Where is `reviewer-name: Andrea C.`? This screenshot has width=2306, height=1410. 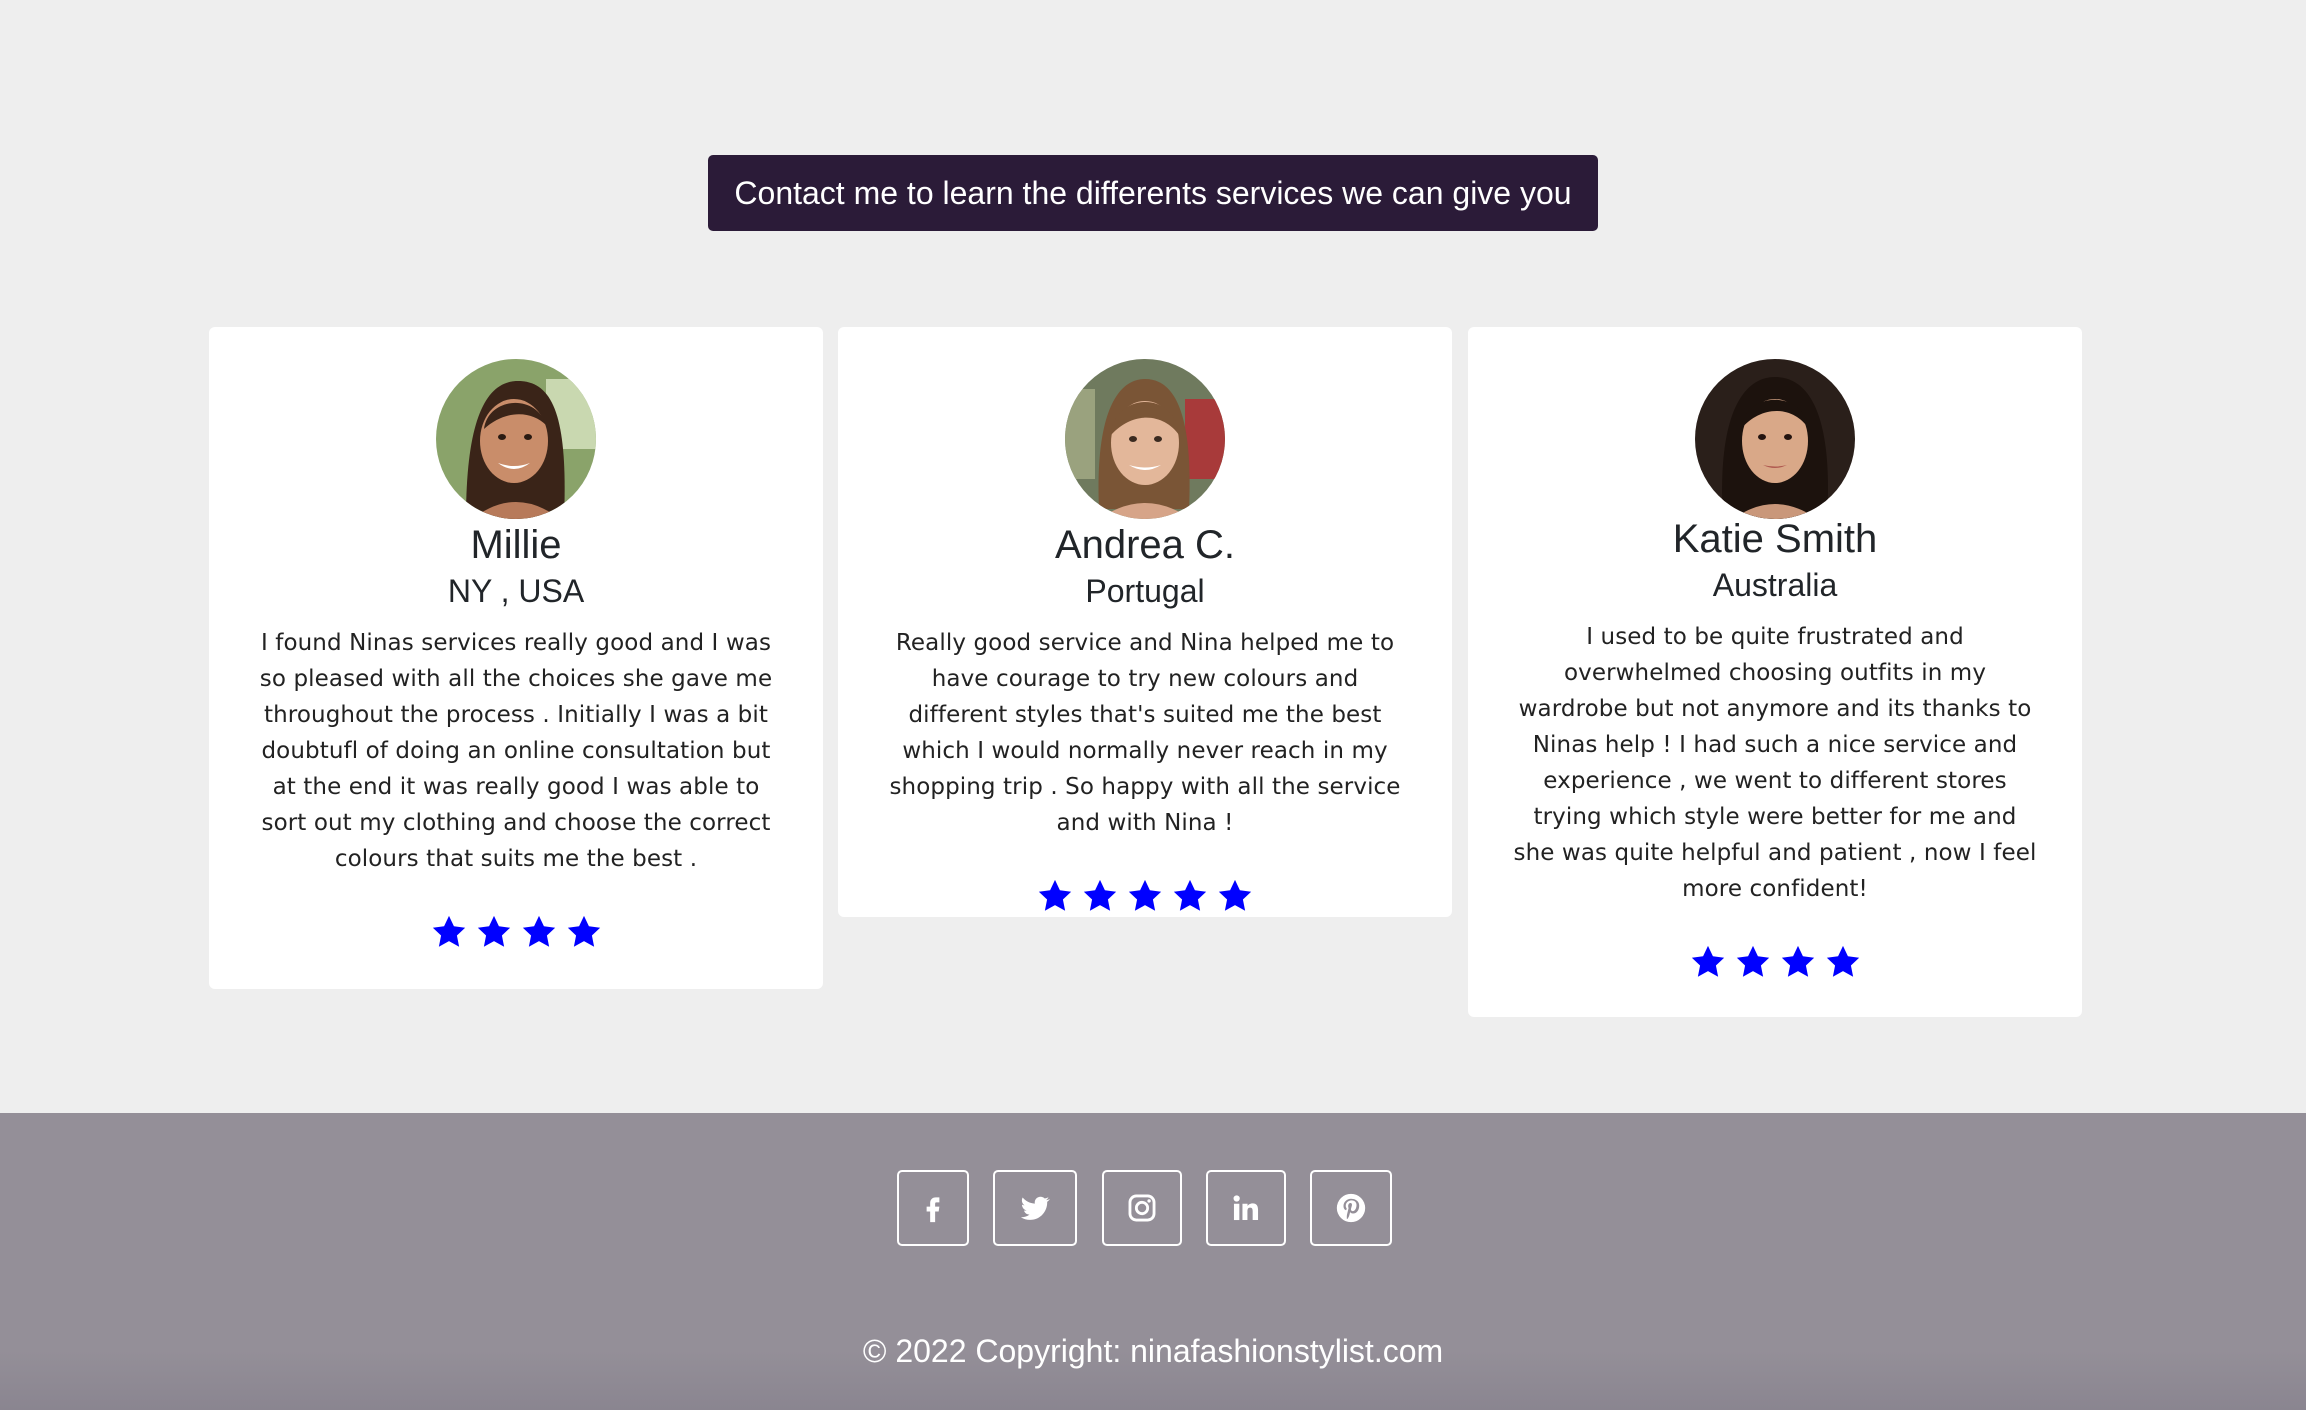
reviewer-name: Andrea C. is located at coordinates (1145, 545).